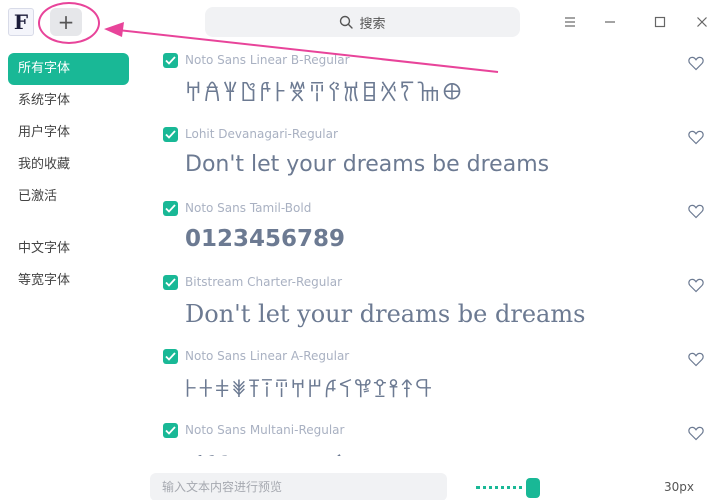  Describe the element at coordinates (660, 22) in the screenshot. I see `maximize-icon` at that location.